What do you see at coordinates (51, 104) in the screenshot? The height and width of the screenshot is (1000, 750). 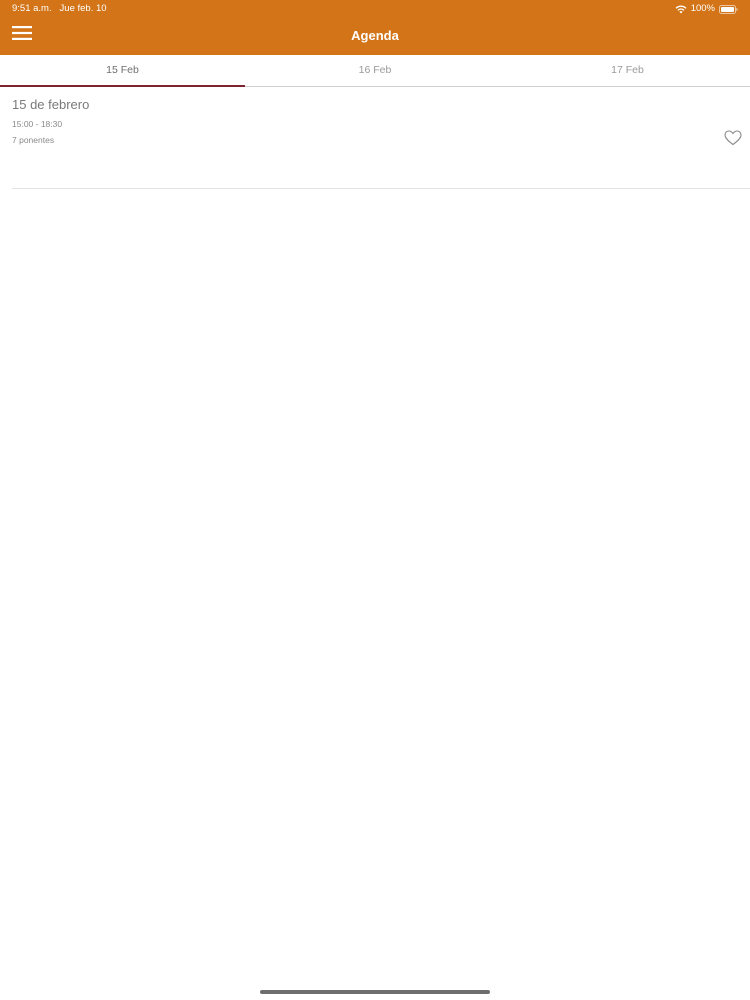 I see `session-title: 15 de febrero` at bounding box center [51, 104].